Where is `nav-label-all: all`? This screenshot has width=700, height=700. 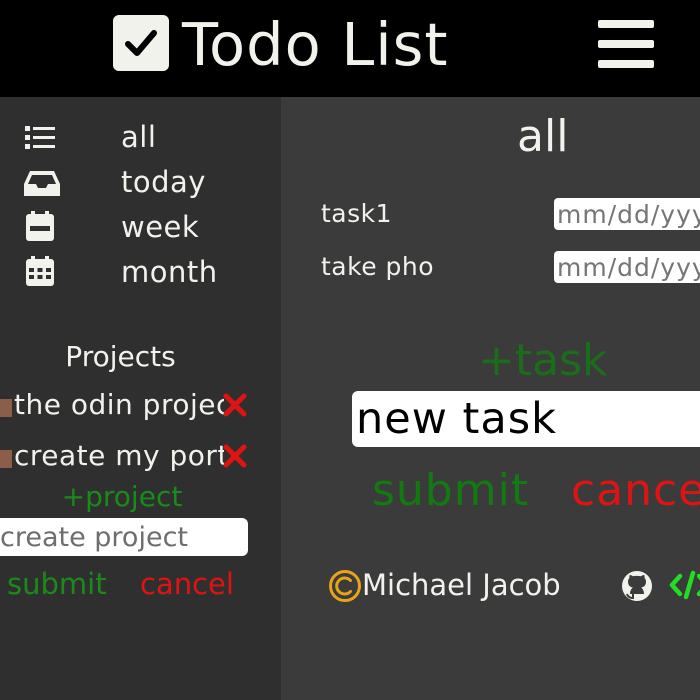 nav-label-all: all is located at coordinates (139, 137).